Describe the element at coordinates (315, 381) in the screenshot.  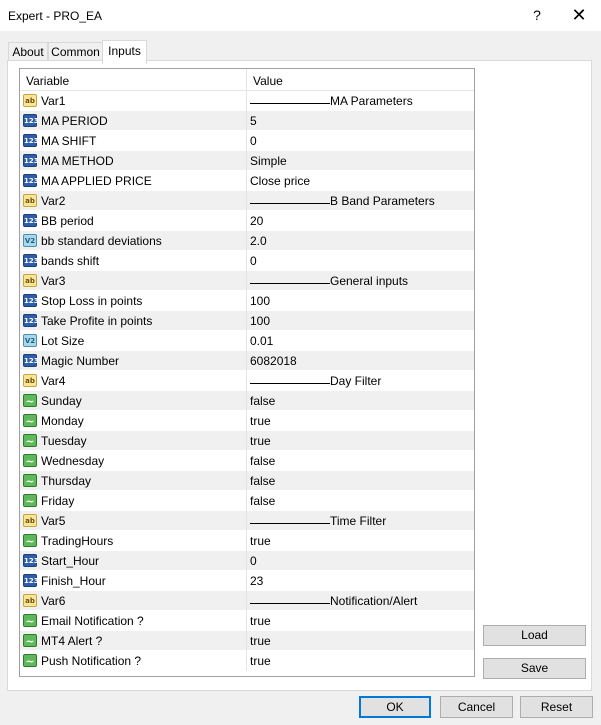
I see `variable-value: Day Filter` at that location.